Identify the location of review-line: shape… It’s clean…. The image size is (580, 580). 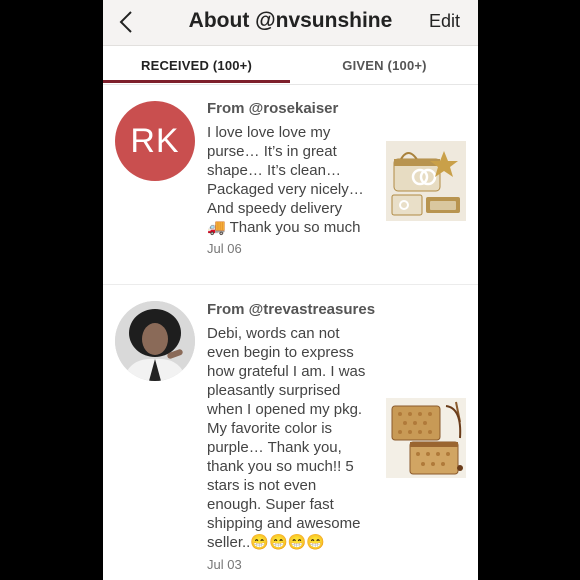
(274, 170).